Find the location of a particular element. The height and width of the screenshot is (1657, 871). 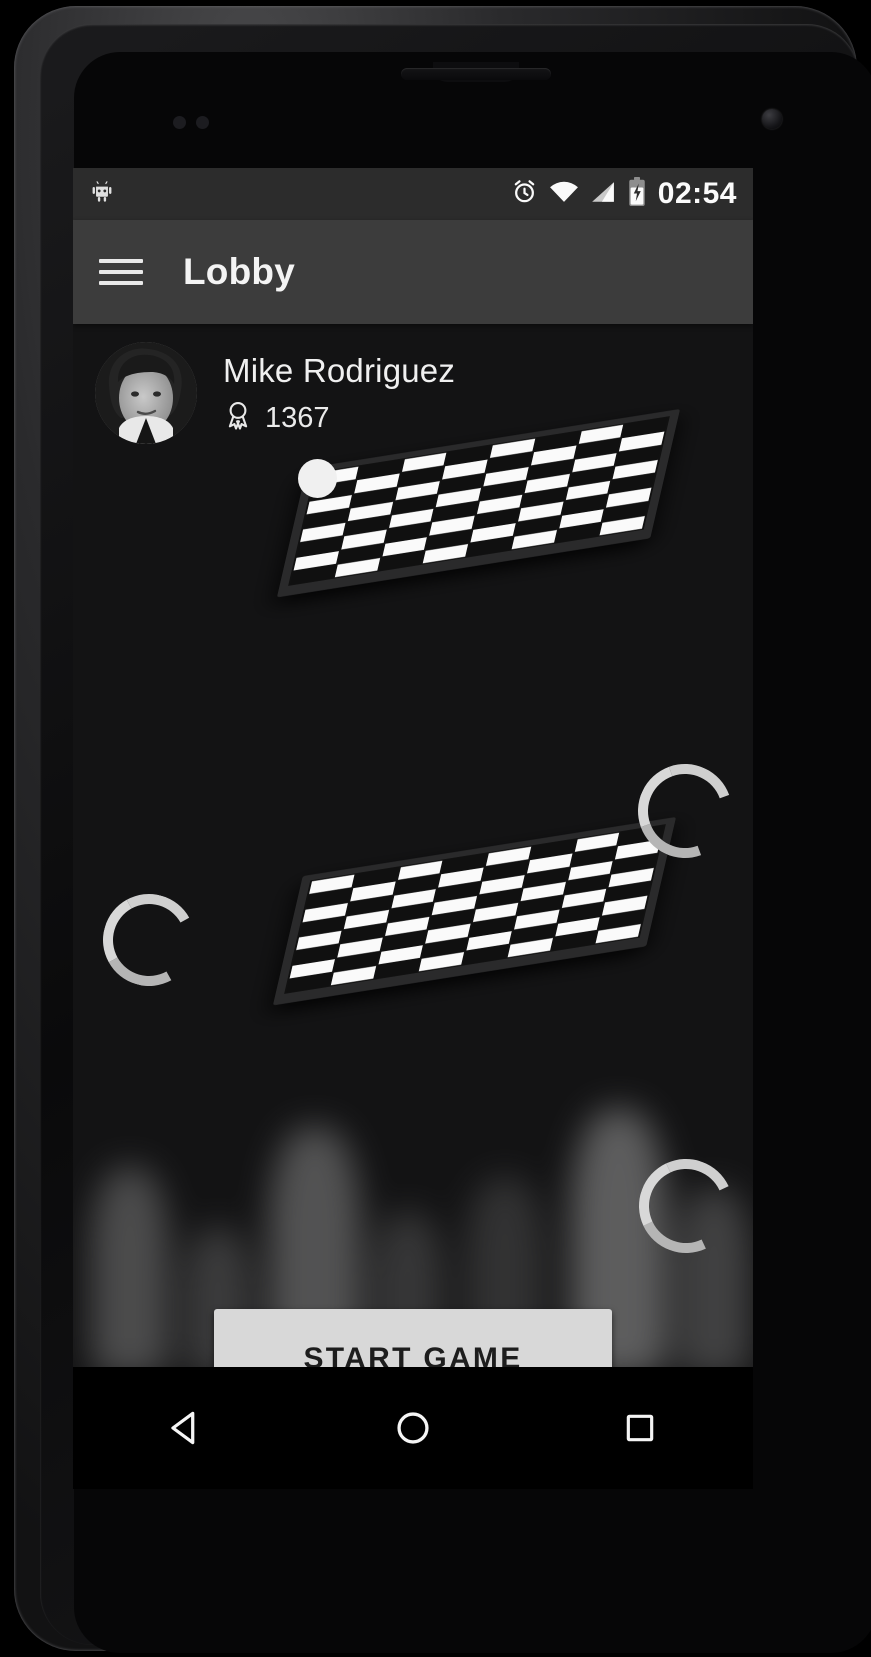

earpiece-speaker is located at coordinates (475, 74).